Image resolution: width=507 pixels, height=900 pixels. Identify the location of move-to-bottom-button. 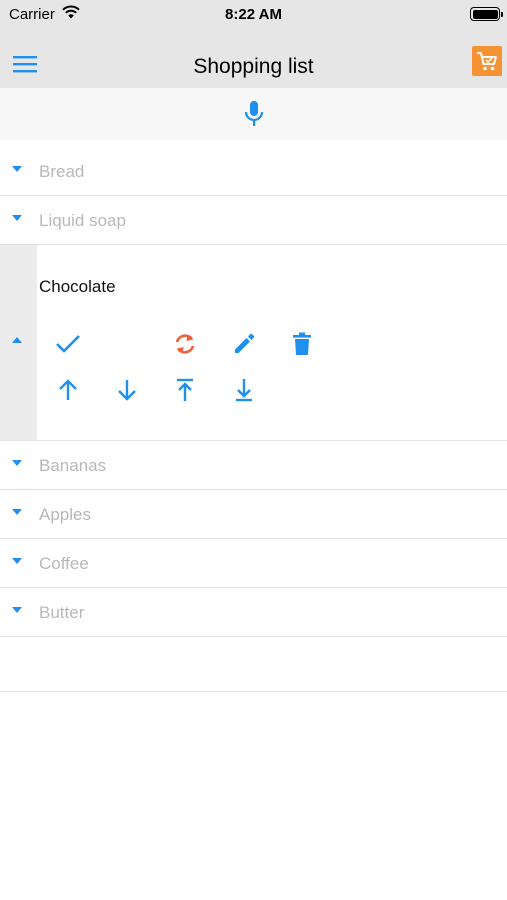
(244, 390).